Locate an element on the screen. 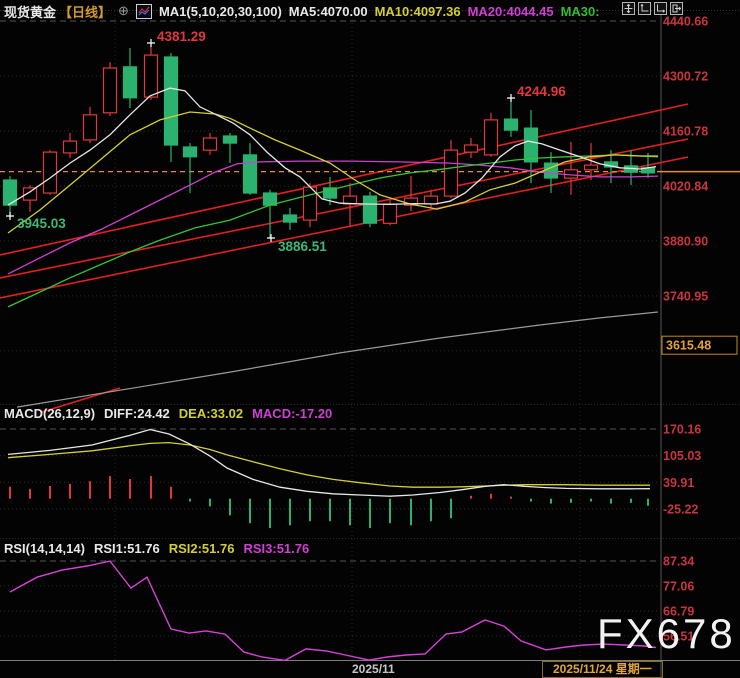 This screenshot has width=740, height=678. mini-chart-icon is located at coordinates (143, 11).